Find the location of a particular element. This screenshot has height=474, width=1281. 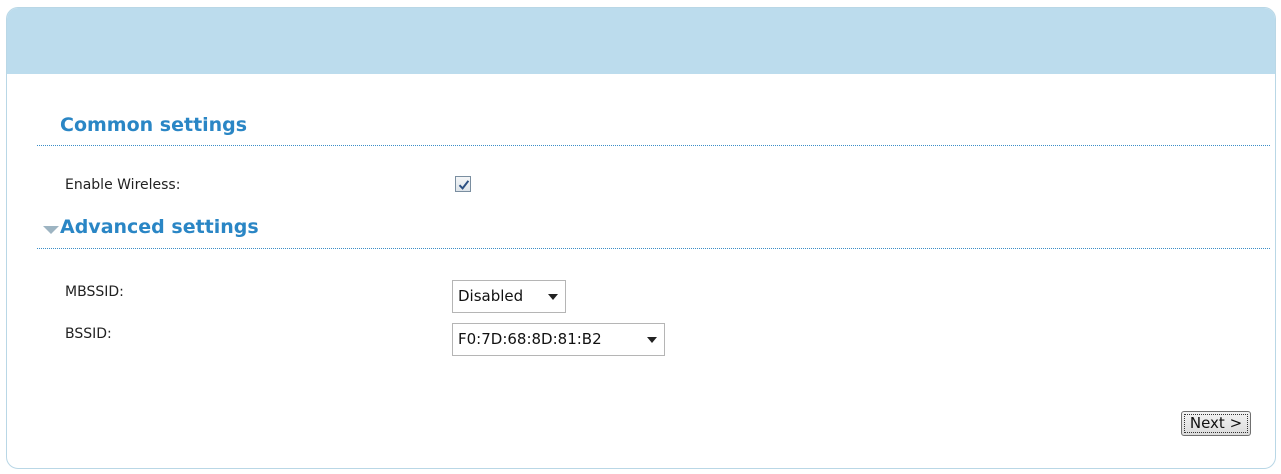

panel-header is located at coordinates (641, 41).